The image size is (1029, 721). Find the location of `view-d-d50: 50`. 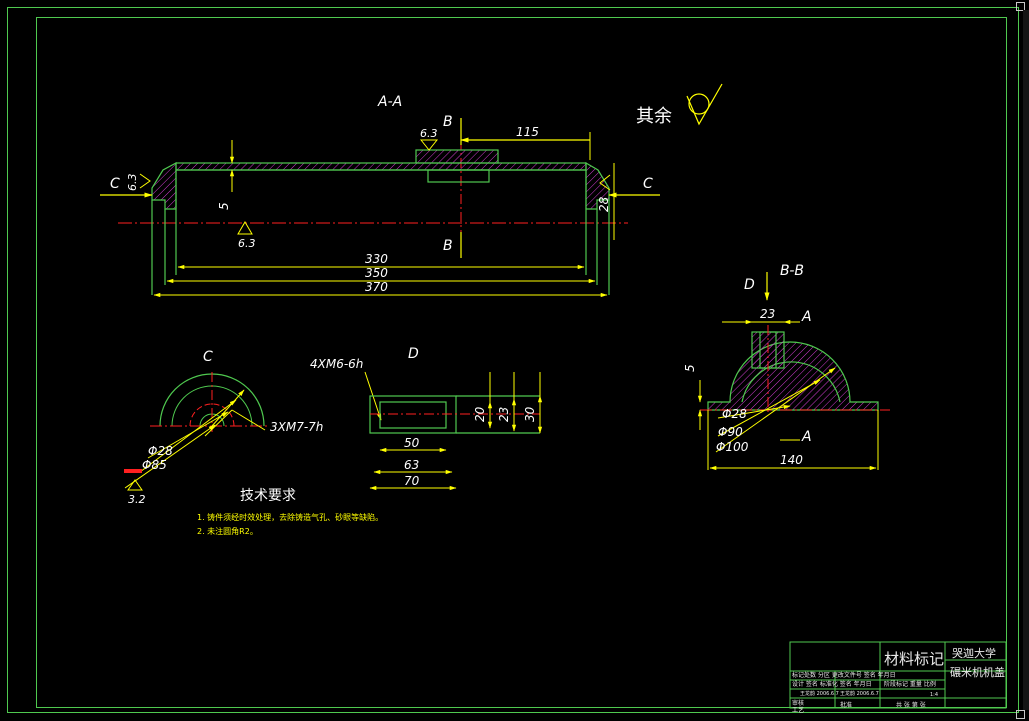

view-d-d50: 50 is located at coordinates (412, 443).